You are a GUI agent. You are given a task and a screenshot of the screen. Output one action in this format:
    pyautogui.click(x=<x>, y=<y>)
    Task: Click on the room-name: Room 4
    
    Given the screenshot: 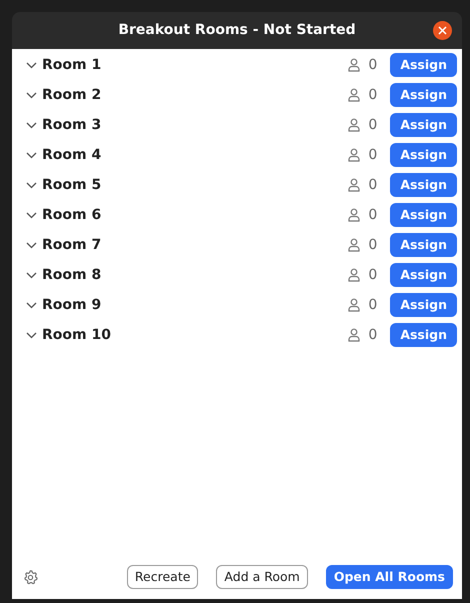 What is the action you would take?
    pyautogui.click(x=72, y=155)
    